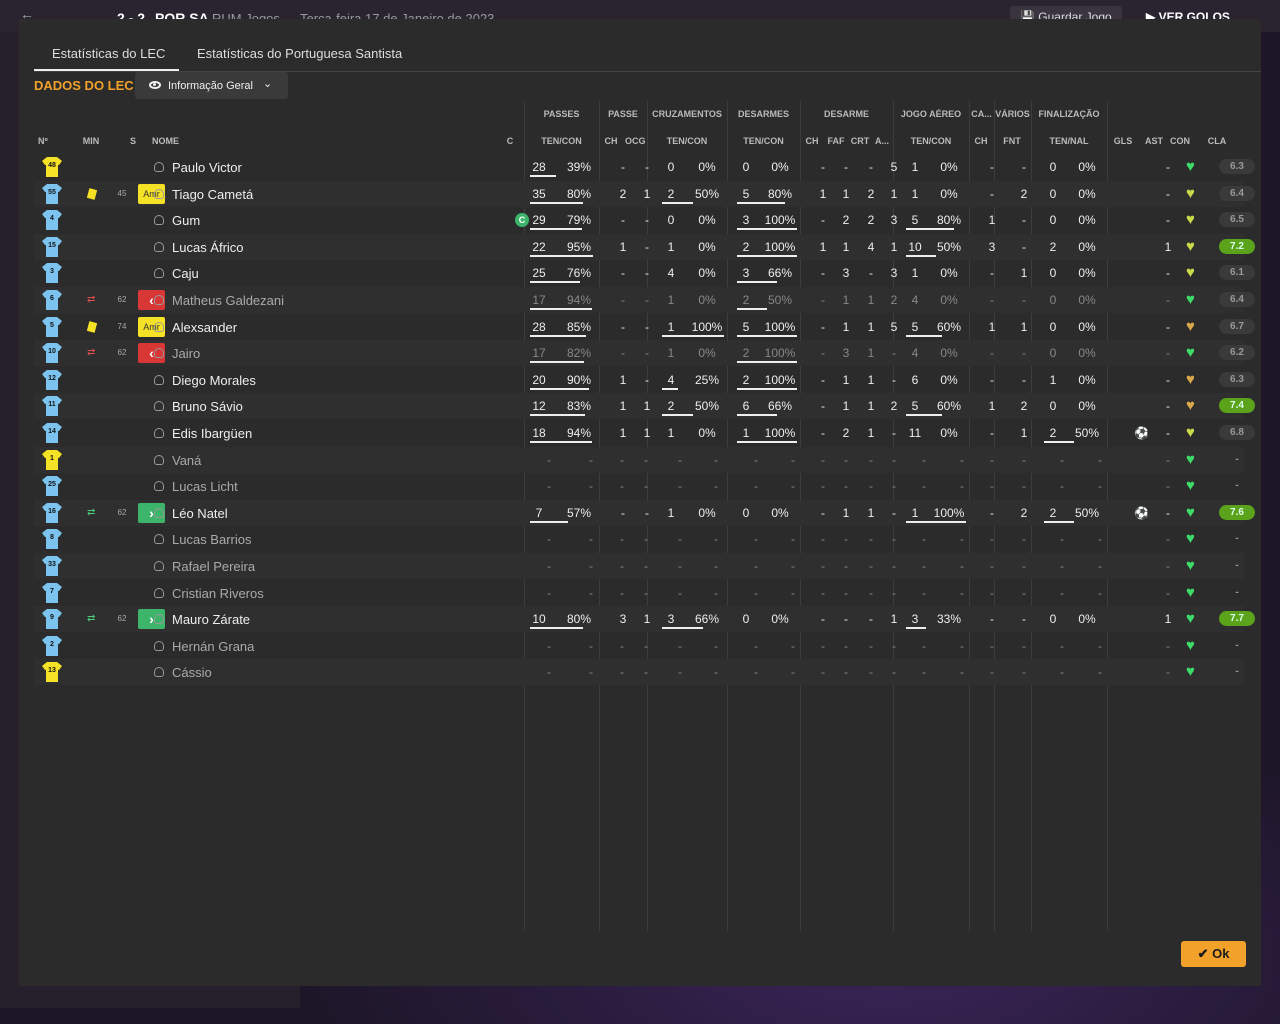  I want to click on player-name: Rafael Pereira, so click(213, 566).